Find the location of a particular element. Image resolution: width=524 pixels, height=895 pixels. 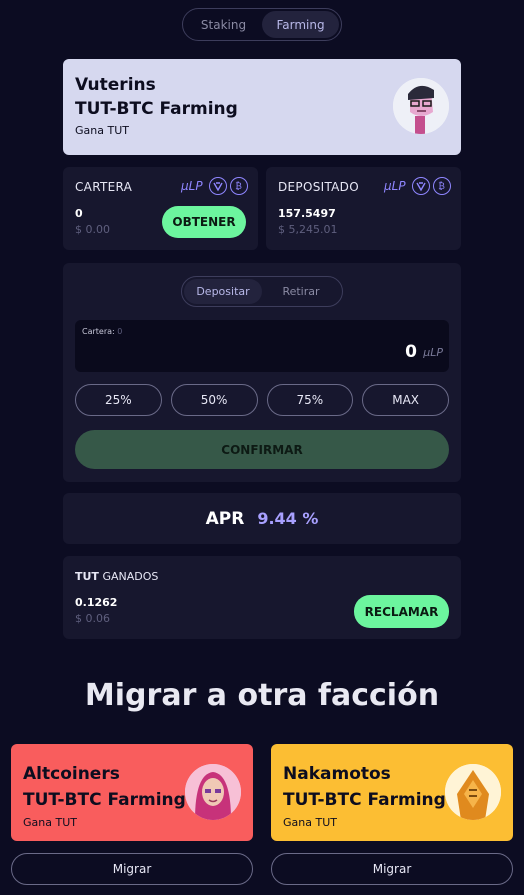

percent-25-button: 25% is located at coordinates (118, 400).